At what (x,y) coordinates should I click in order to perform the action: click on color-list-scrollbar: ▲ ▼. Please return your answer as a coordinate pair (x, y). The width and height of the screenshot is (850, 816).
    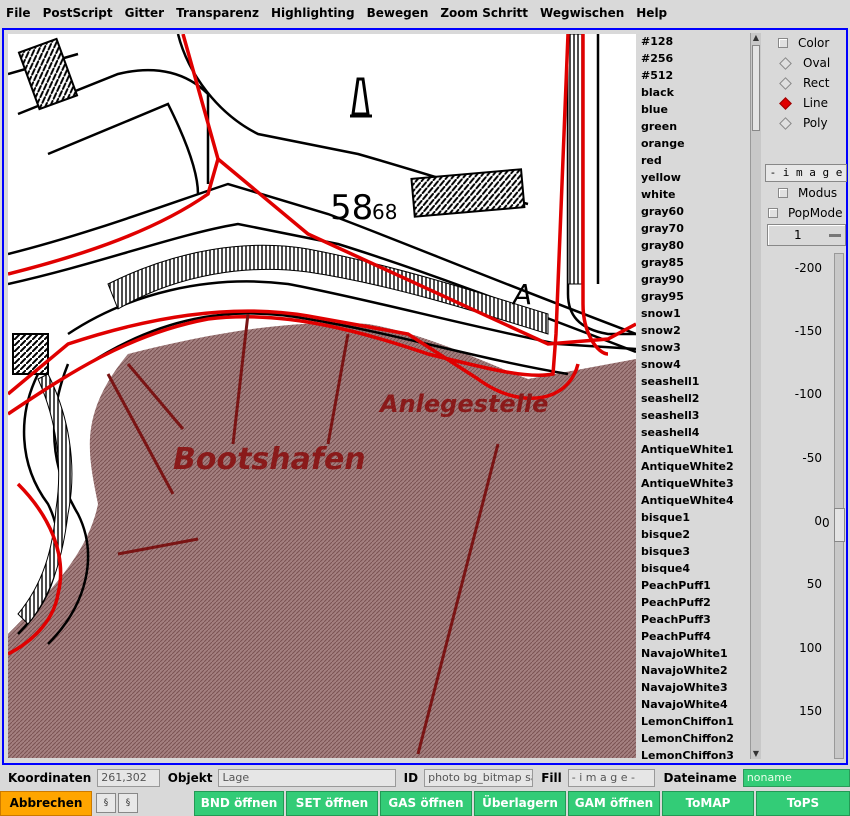
    Looking at the image, I should click on (755, 396).